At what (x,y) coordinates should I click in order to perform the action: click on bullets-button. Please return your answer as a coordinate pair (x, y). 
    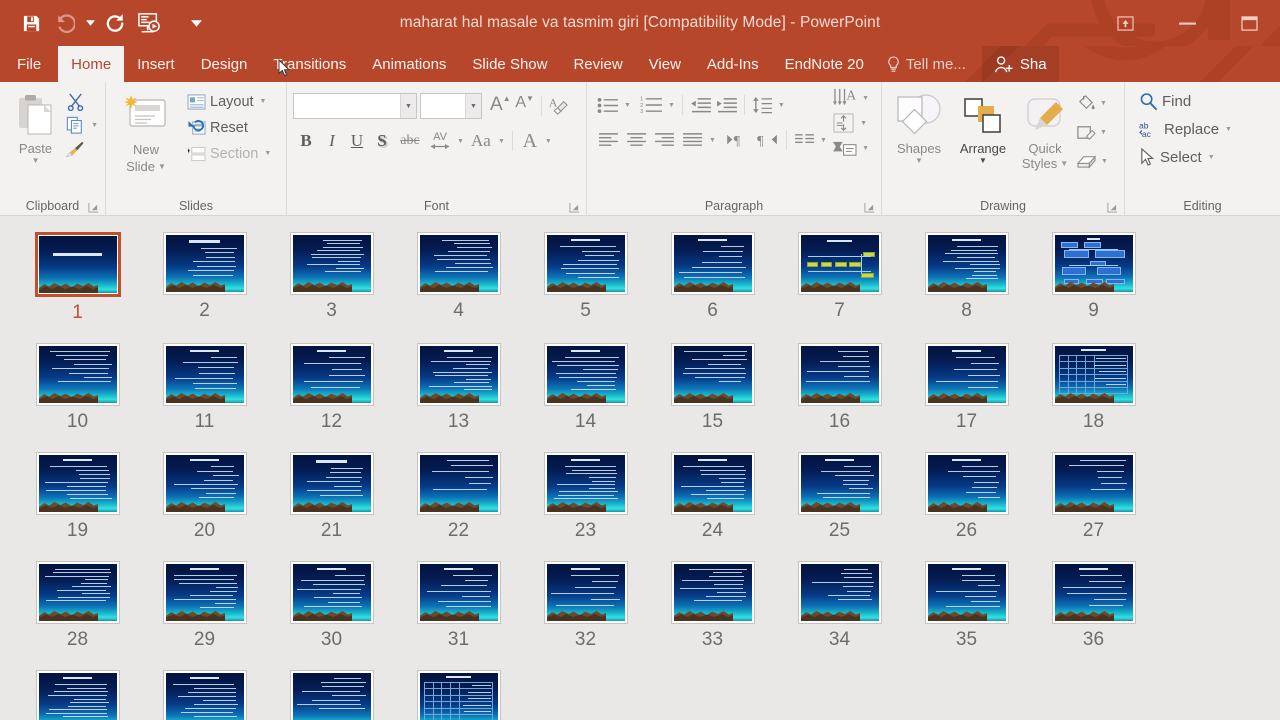
    Looking at the image, I should click on (608, 105).